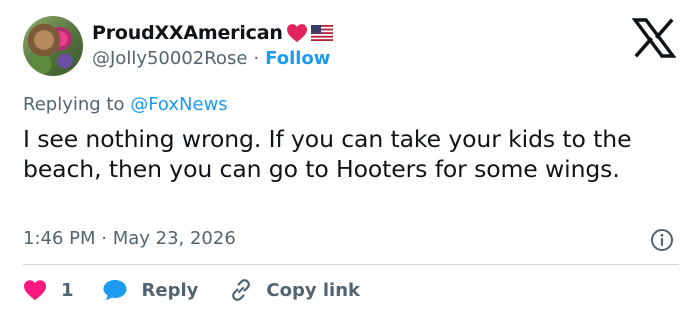 This screenshot has height=318, width=700. What do you see at coordinates (170, 290) in the screenshot?
I see `reply-label: Reply` at bounding box center [170, 290].